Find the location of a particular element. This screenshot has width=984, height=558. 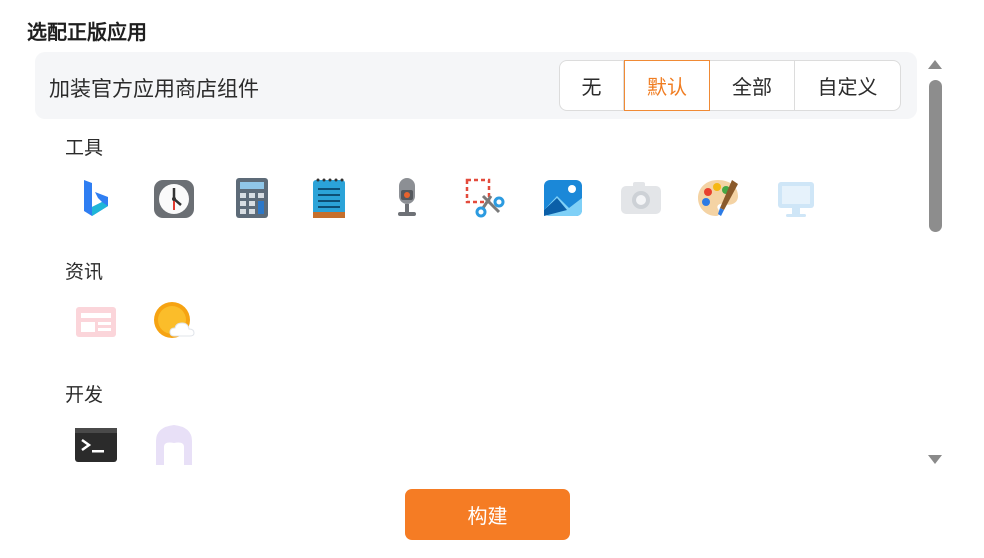

category-tools-apps is located at coordinates (461, 198).